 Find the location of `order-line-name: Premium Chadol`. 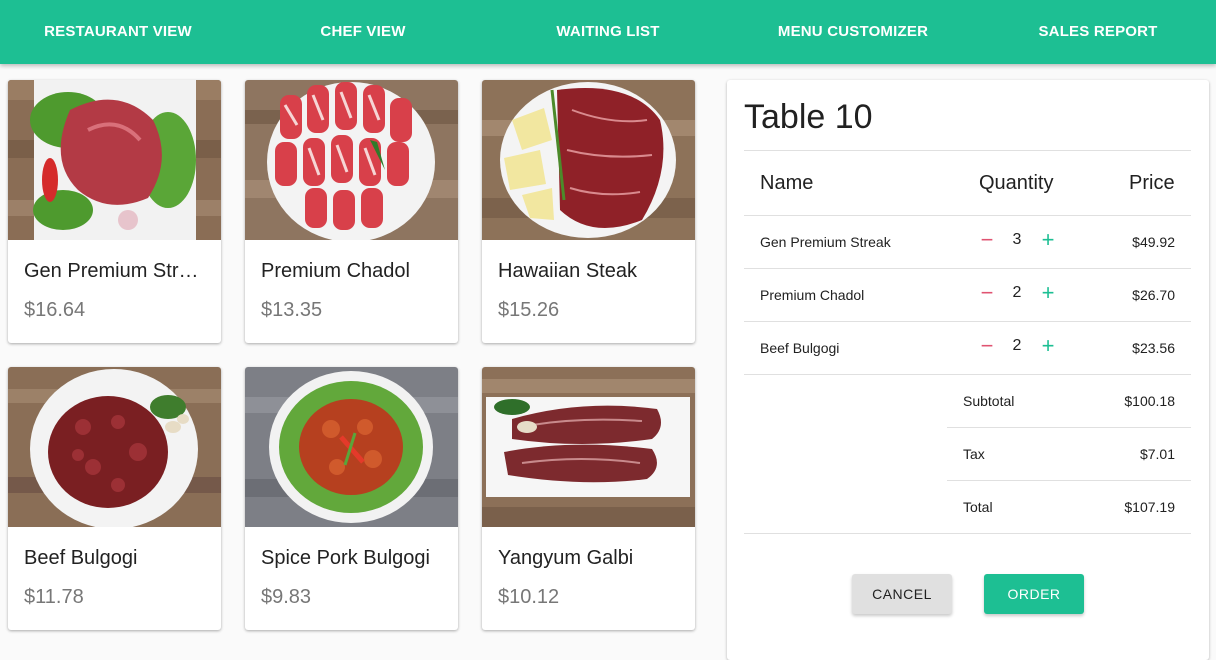

order-line-name: Premium Chadol is located at coordinates (812, 295).